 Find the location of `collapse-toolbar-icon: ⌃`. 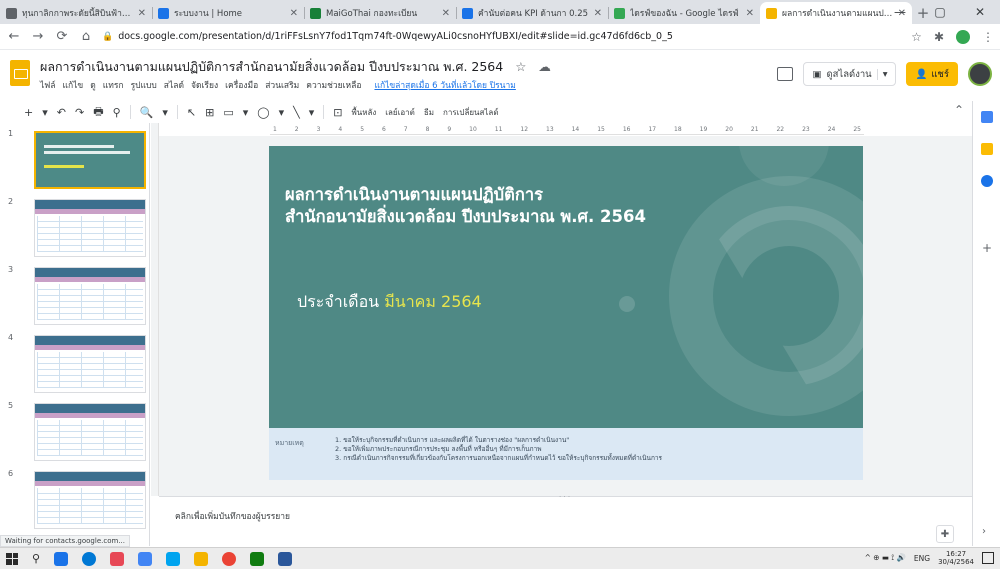

collapse-toolbar-icon: ⌃ is located at coordinates (959, 110).